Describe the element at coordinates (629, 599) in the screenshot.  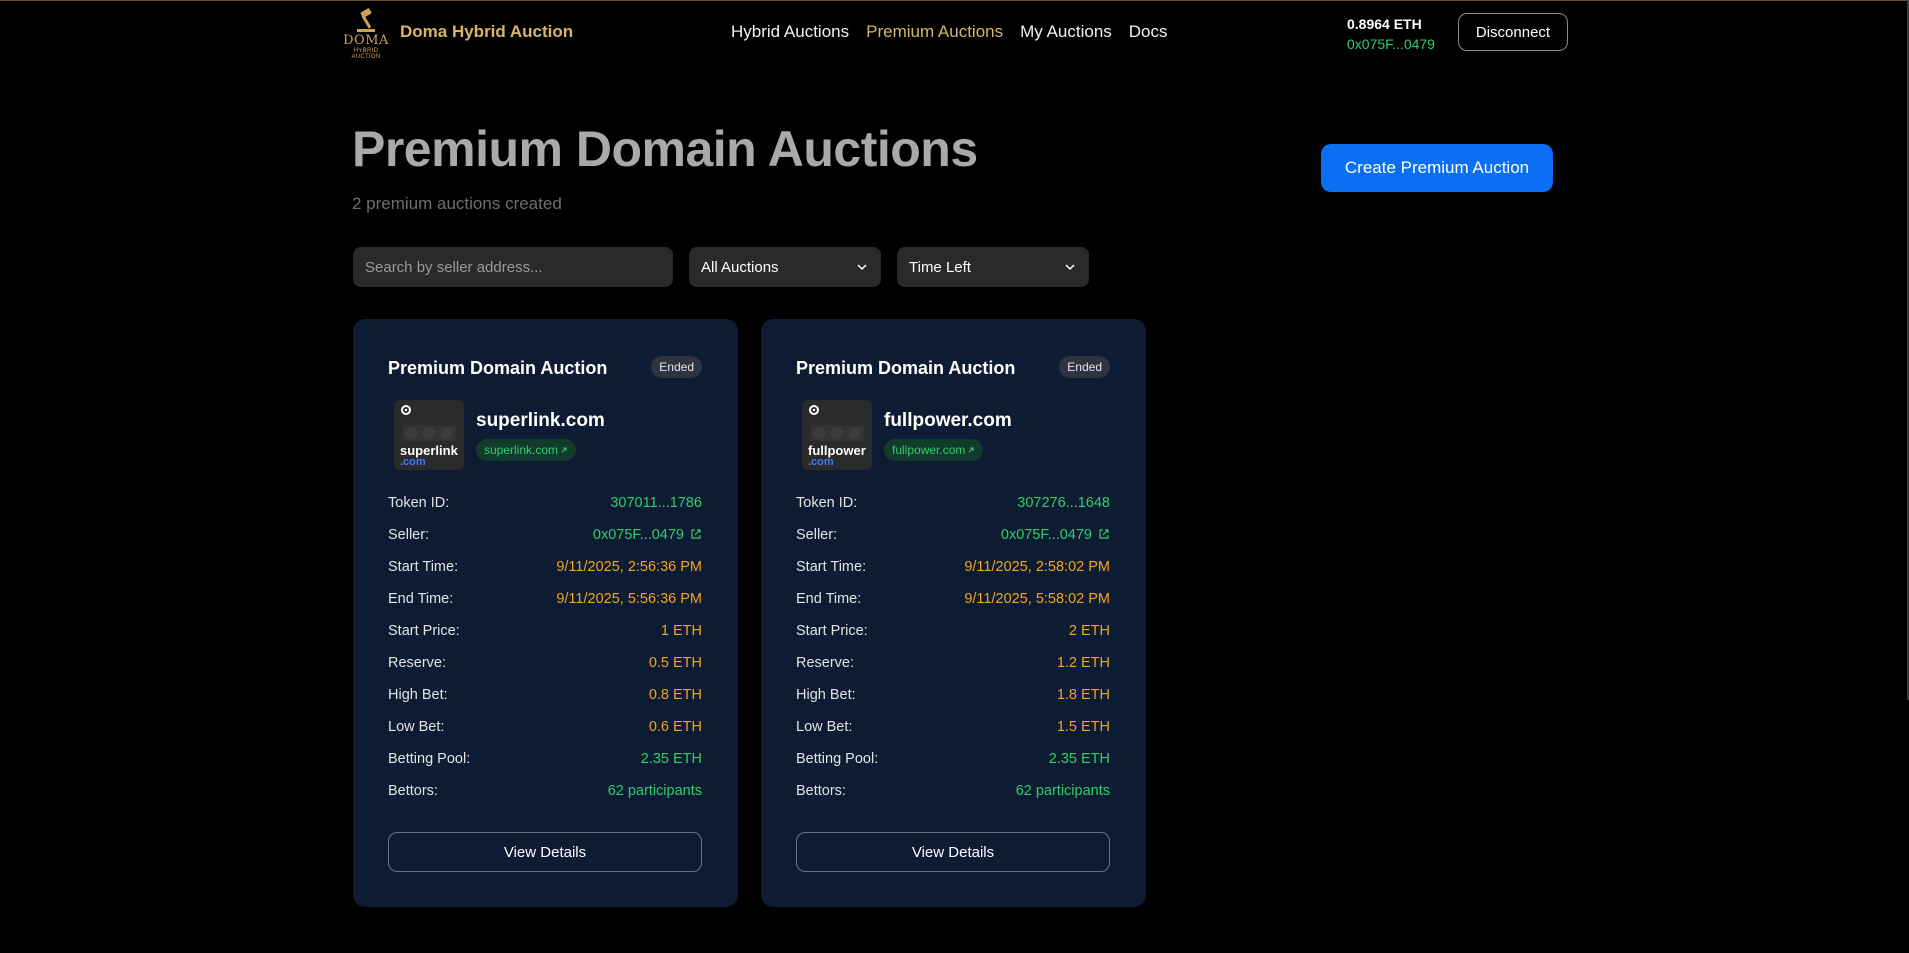
I see `end-time-value: 9/11/2025, 5:56:36 PM` at that location.